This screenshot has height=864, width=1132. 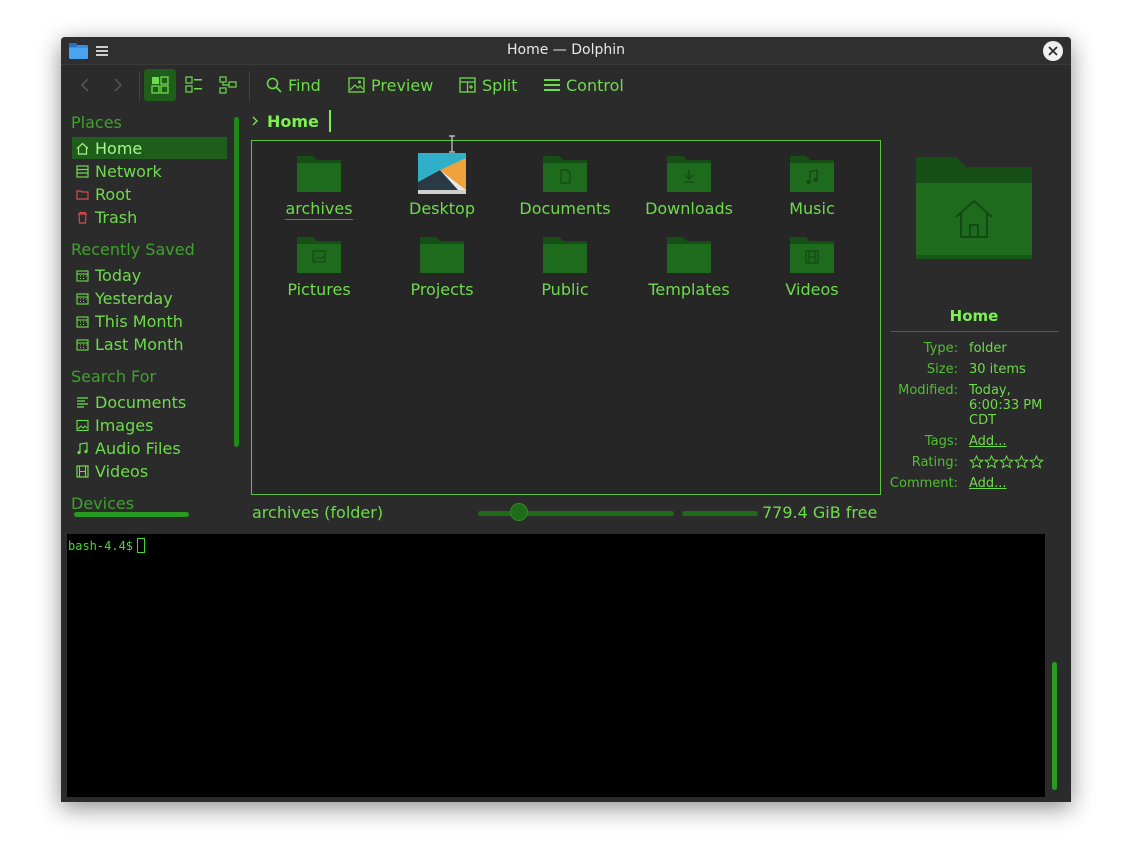 What do you see at coordinates (124, 425) in the screenshot?
I see `sidebar-item-label: Images` at bounding box center [124, 425].